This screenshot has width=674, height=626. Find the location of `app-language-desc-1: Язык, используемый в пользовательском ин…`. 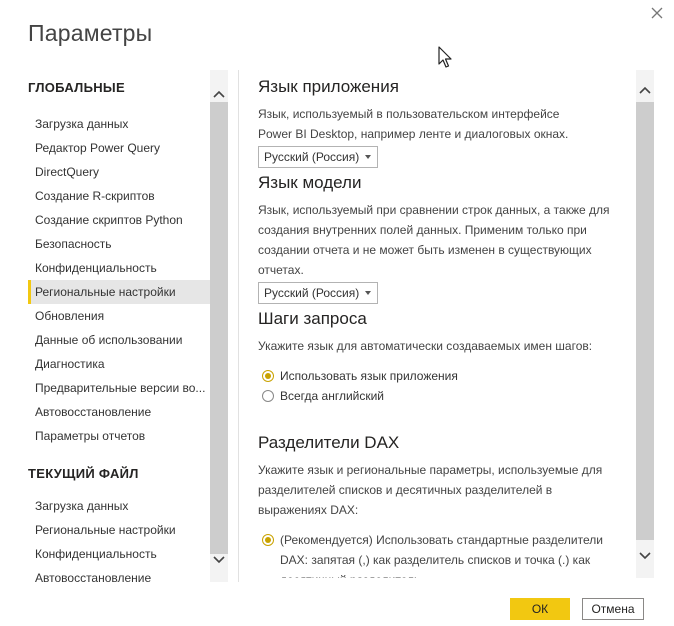

app-language-desc-1: Язык, используемый в пользовательском ин… is located at coordinates (409, 114).